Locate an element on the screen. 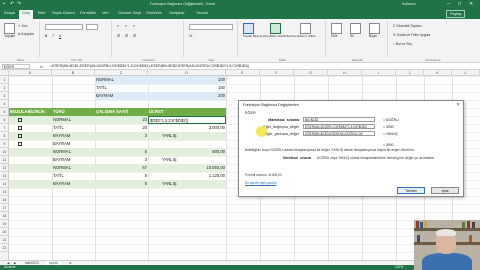 Image resolution: width=480 pixels, height=270 pixels. tab-page-layout: Sayfa Düzeni is located at coordinates (63, 13).